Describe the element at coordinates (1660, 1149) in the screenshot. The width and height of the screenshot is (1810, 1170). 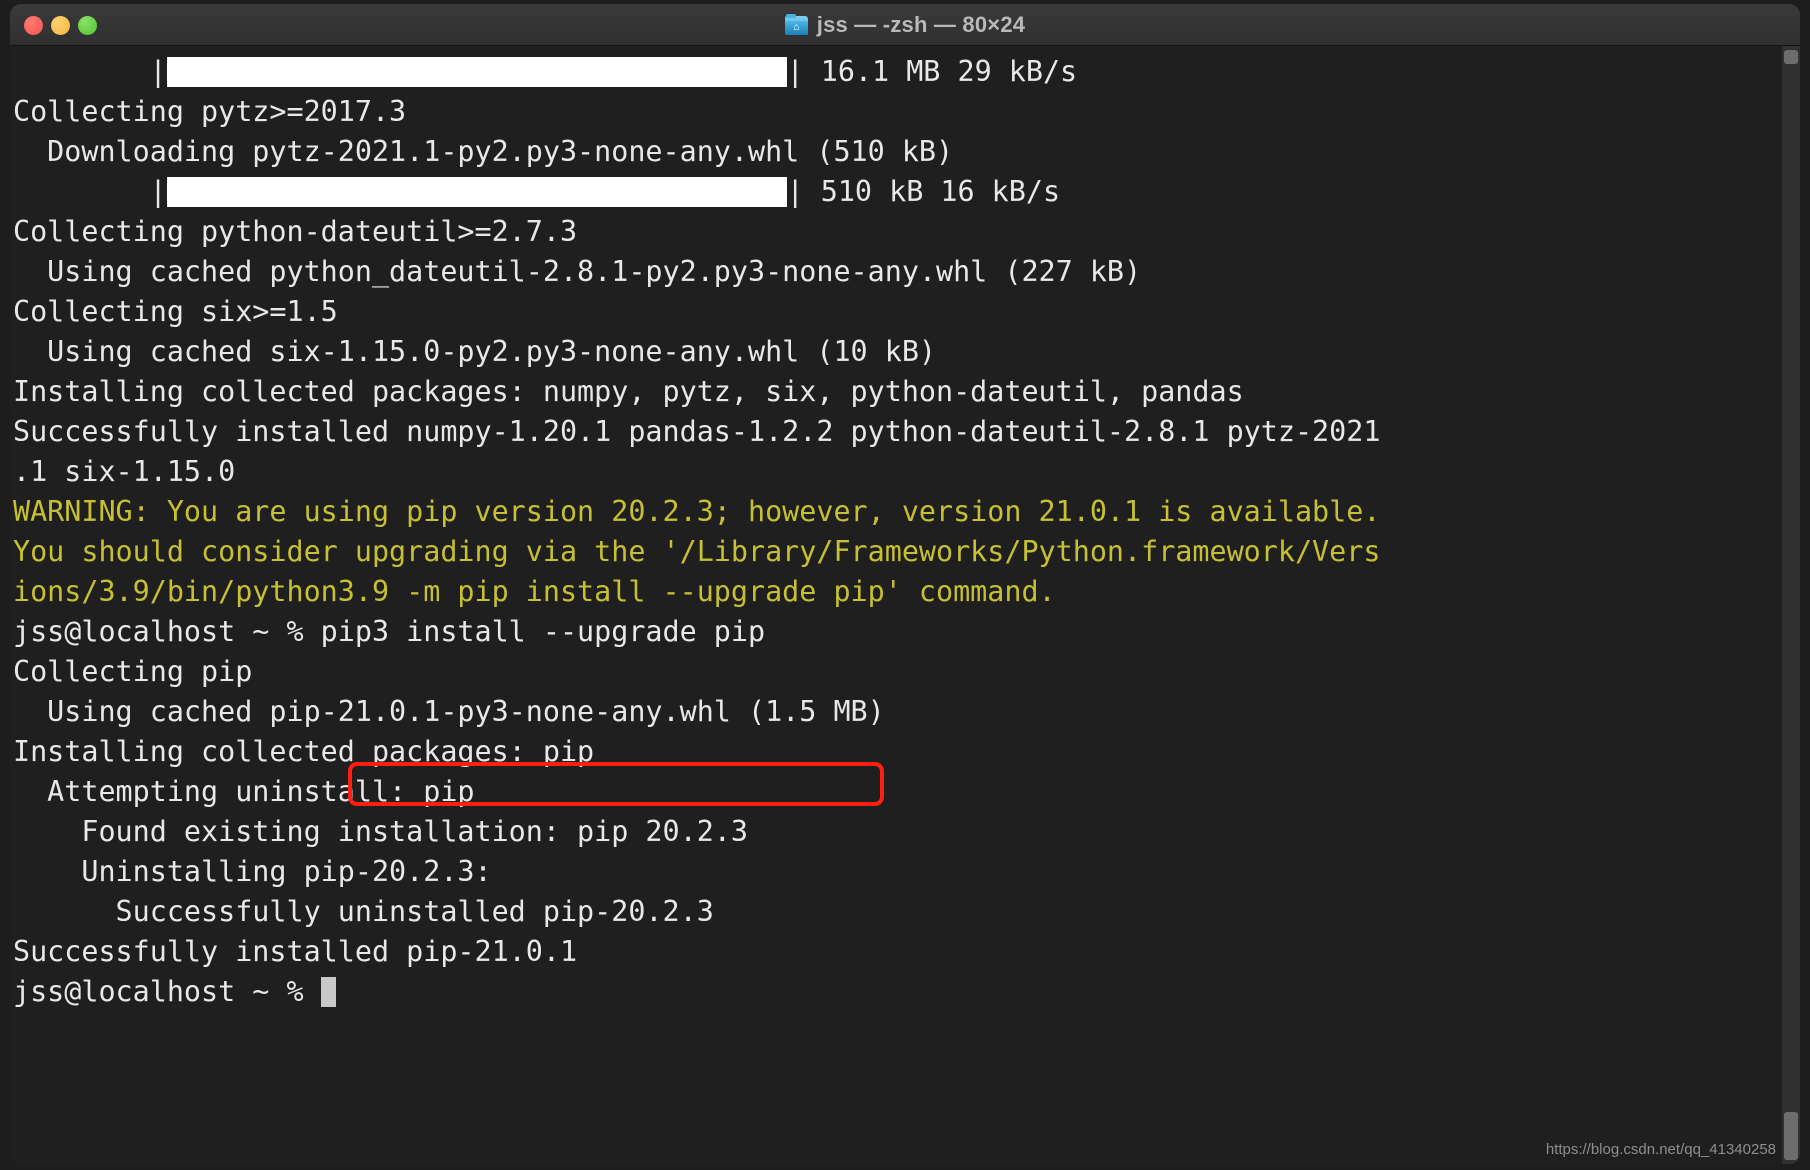
I see `watermark-text: https://blog.csdn.net/qq_41340258` at that location.